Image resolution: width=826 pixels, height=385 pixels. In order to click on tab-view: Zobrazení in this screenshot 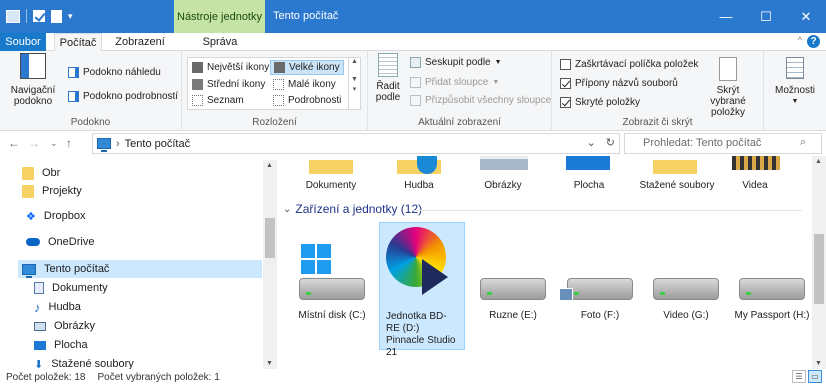, I will do `click(140, 42)`.